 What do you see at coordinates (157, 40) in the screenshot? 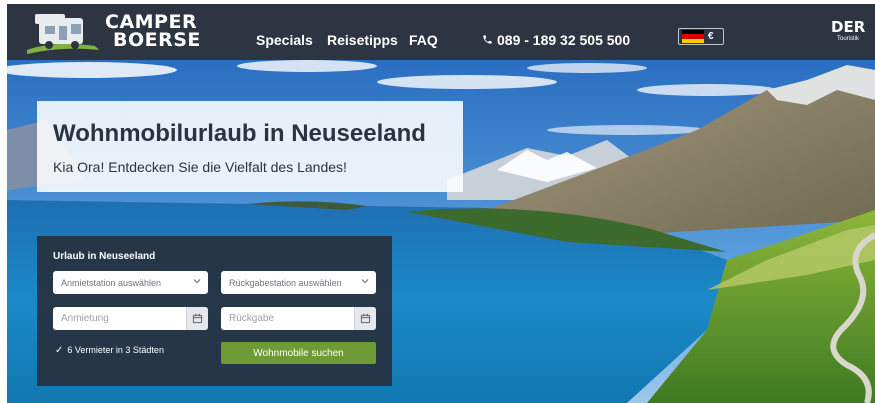
I see `logo-text-boerse: BOERSE` at bounding box center [157, 40].